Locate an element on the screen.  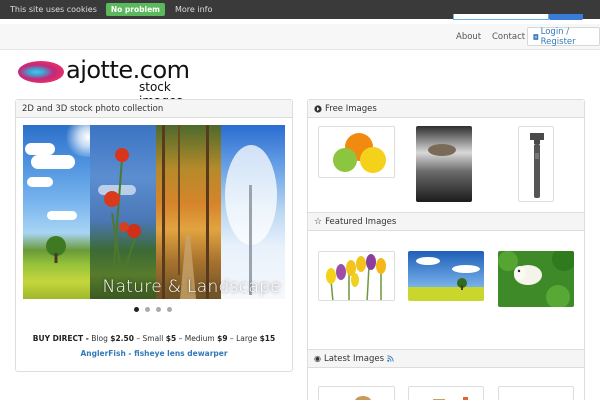
top-navbar: About Contact Login / Register is located at coordinates (300, 37).